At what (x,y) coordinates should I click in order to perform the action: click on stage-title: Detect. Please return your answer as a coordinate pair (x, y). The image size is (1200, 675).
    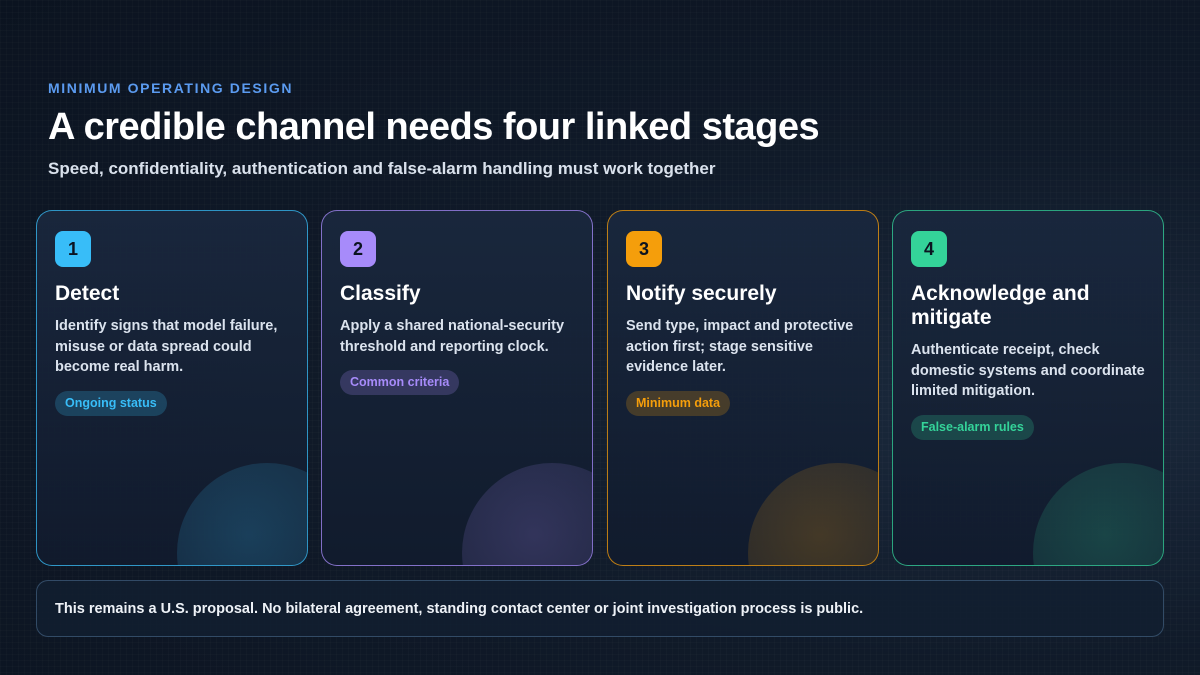
    Looking at the image, I should click on (87, 293).